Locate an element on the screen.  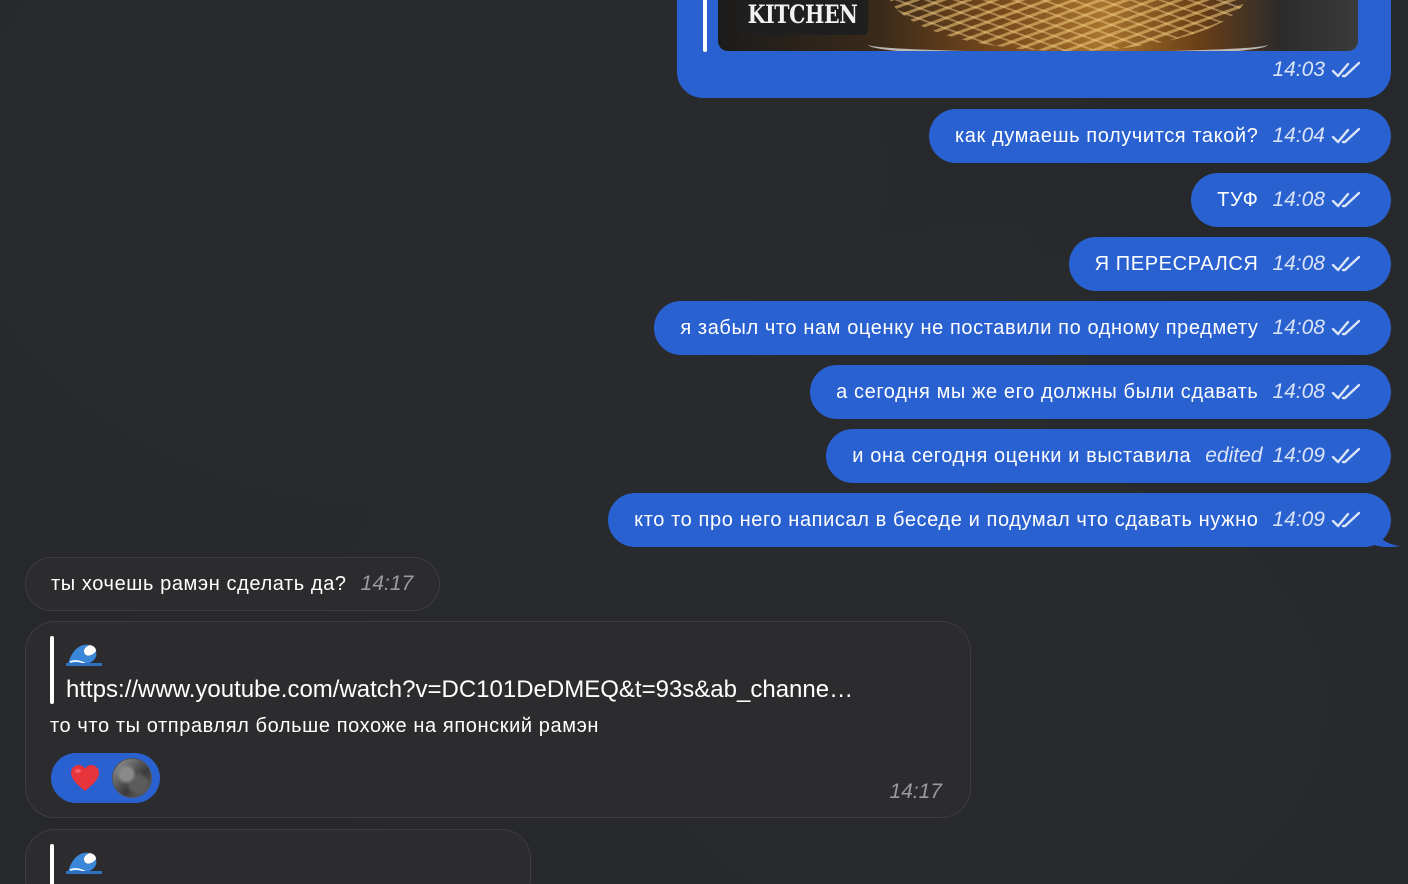
bowl-rim is located at coordinates (1068, 41).